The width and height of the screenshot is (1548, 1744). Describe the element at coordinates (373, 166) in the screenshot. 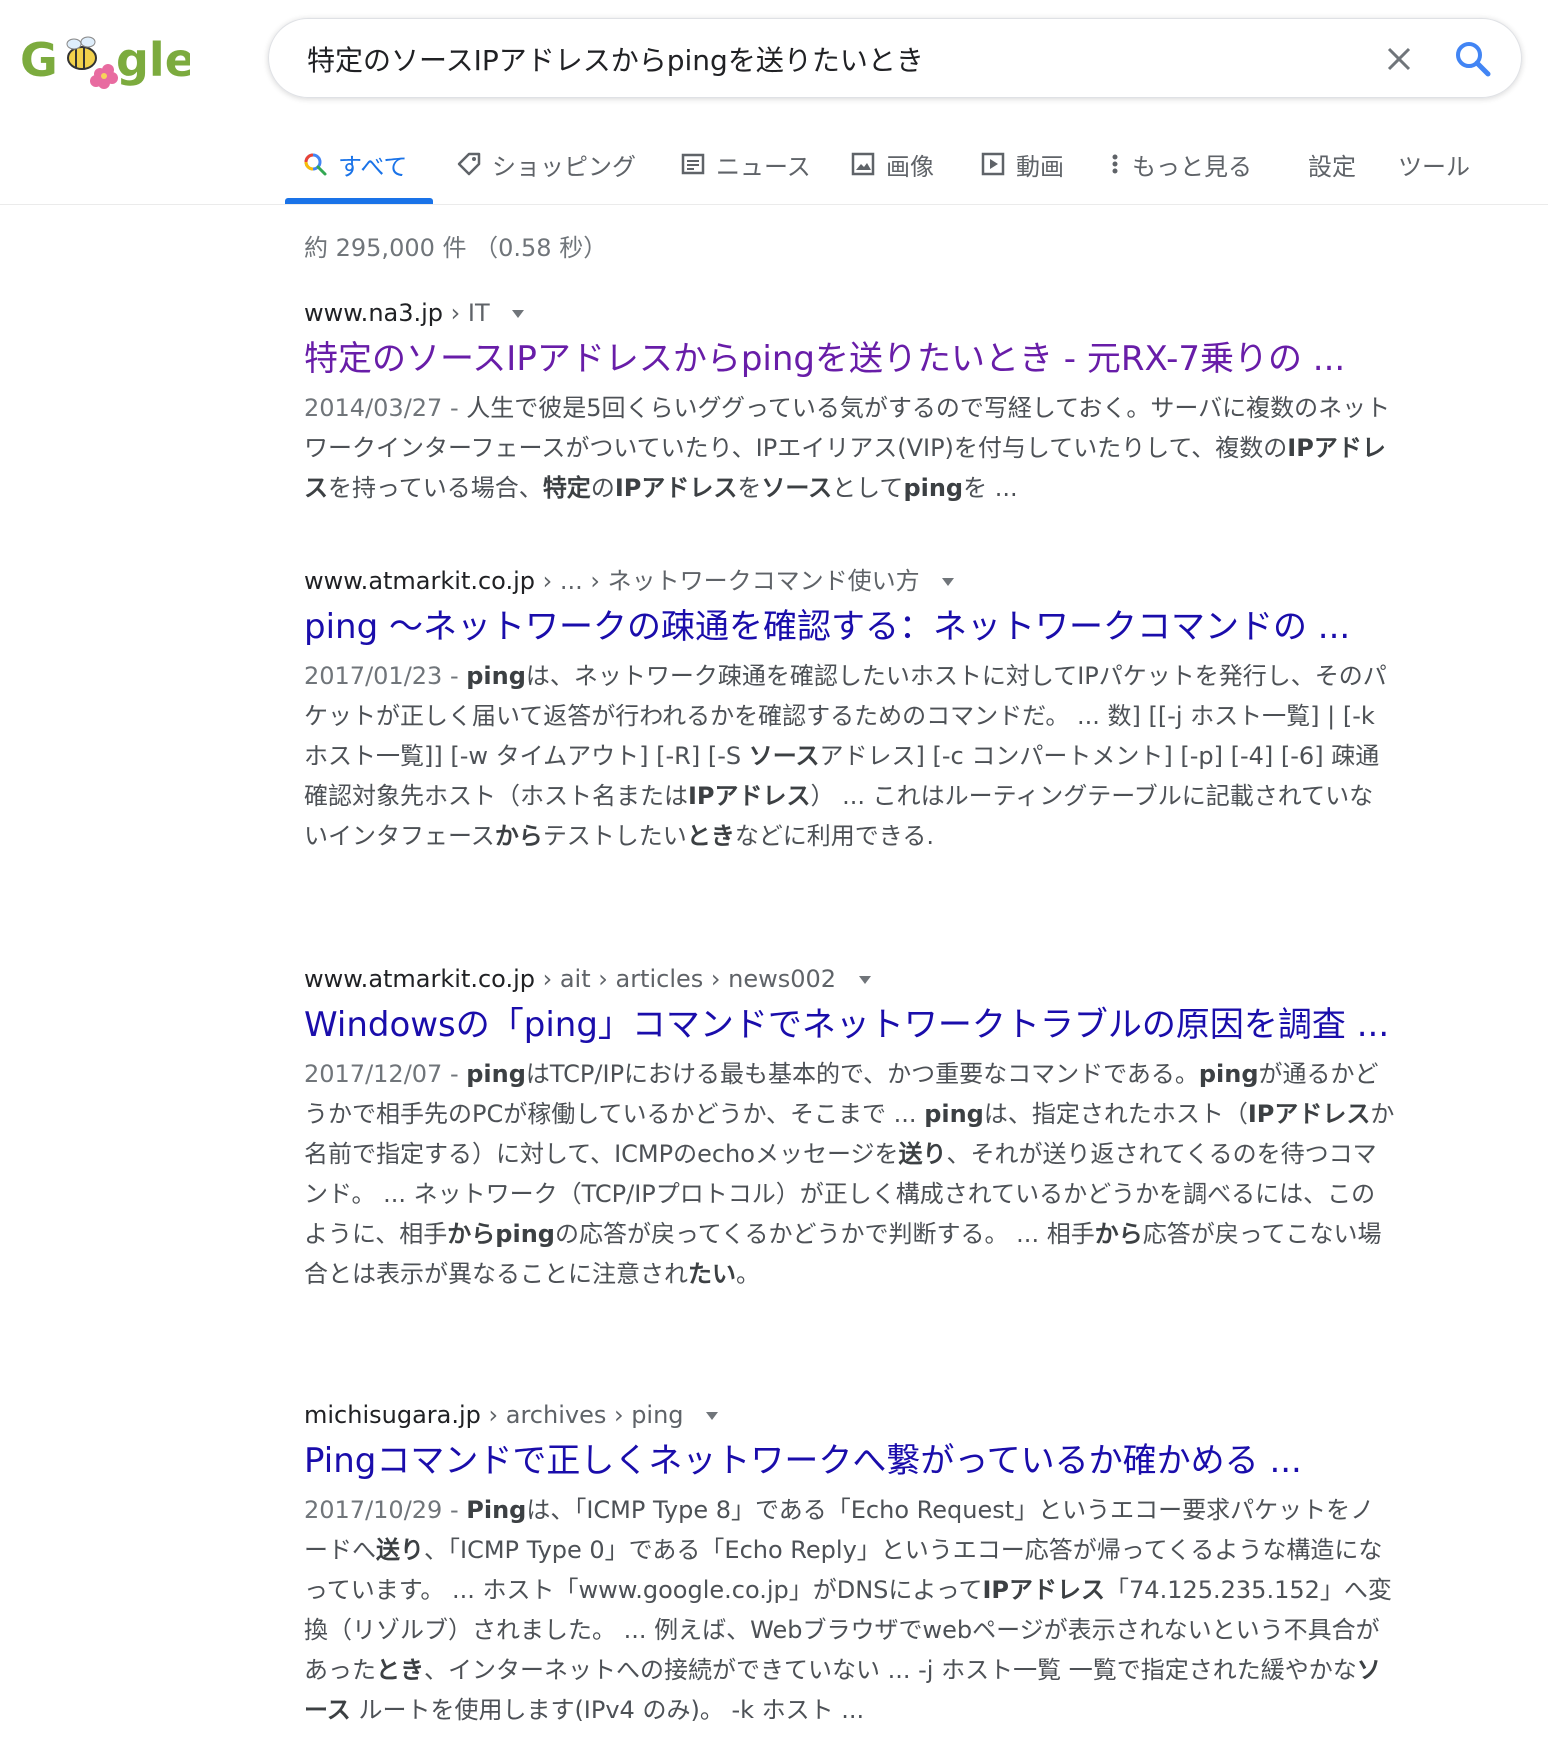

I see `tab-label: すべて` at that location.